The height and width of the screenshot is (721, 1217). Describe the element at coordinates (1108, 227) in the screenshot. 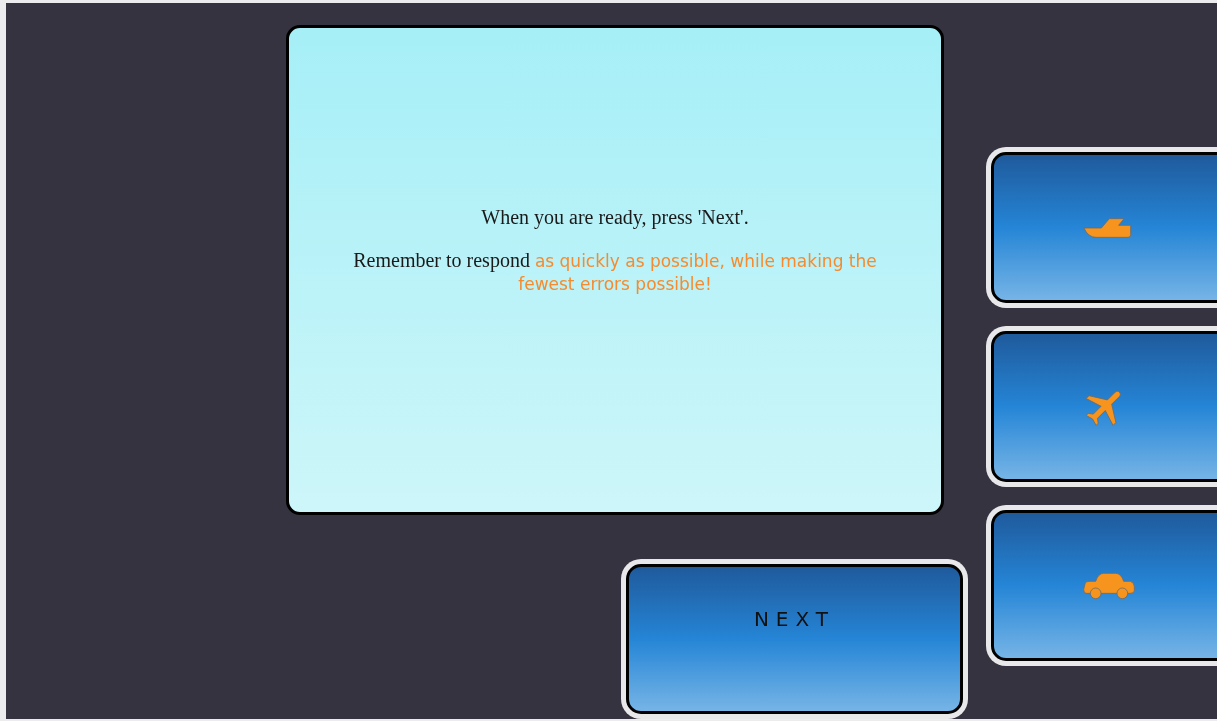

I see `boat-icon` at that location.